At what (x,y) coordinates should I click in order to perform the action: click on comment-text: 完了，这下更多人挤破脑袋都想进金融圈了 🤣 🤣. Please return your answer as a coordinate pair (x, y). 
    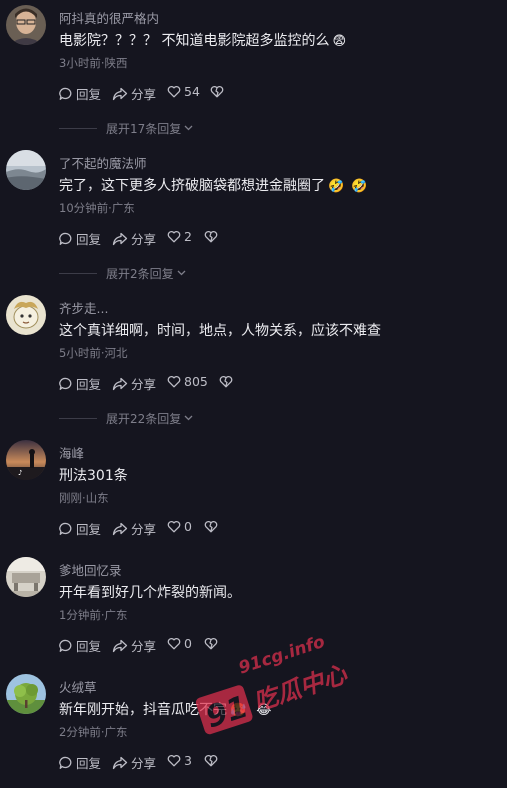
    Looking at the image, I should click on (213, 185).